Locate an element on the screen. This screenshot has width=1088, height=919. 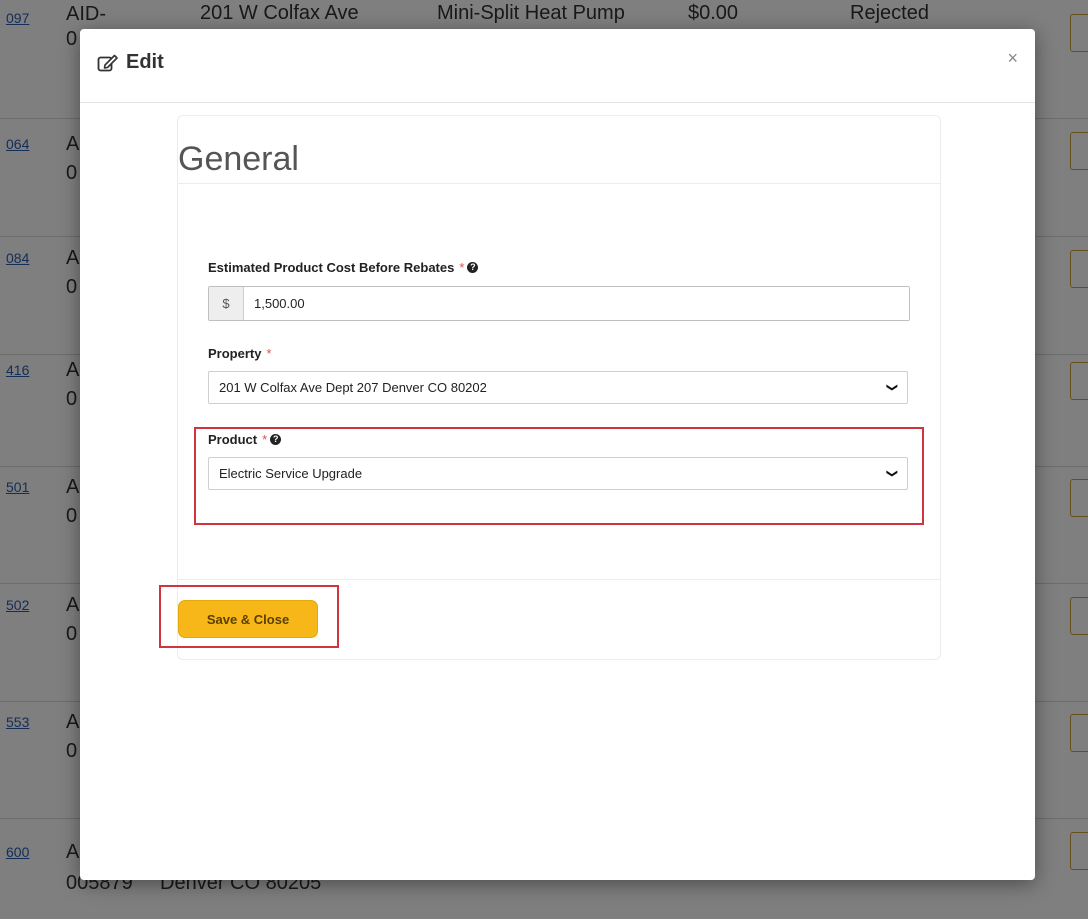
cost-input-group: $ is located at coordinates (559, 303).